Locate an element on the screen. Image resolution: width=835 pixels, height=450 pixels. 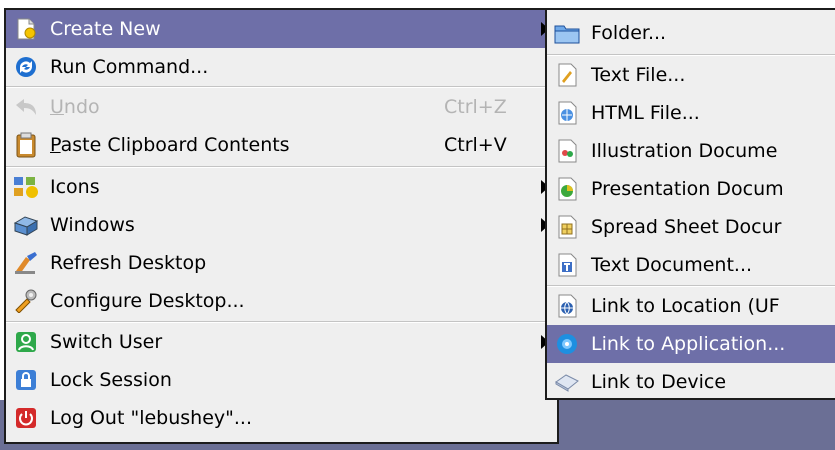
submenu-item-illustration: Illustration Docume is located at coordinates (691, 151).